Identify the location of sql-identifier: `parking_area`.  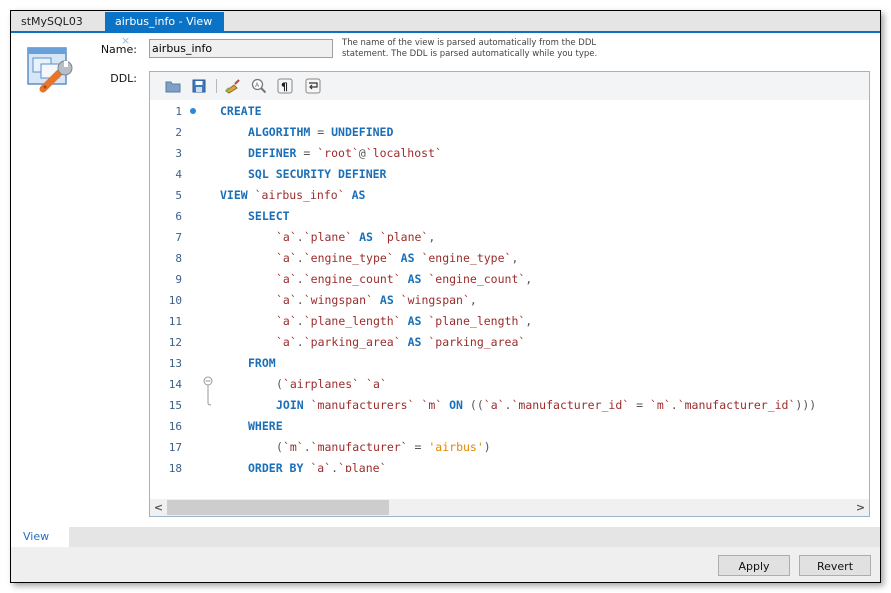
(477, 342).